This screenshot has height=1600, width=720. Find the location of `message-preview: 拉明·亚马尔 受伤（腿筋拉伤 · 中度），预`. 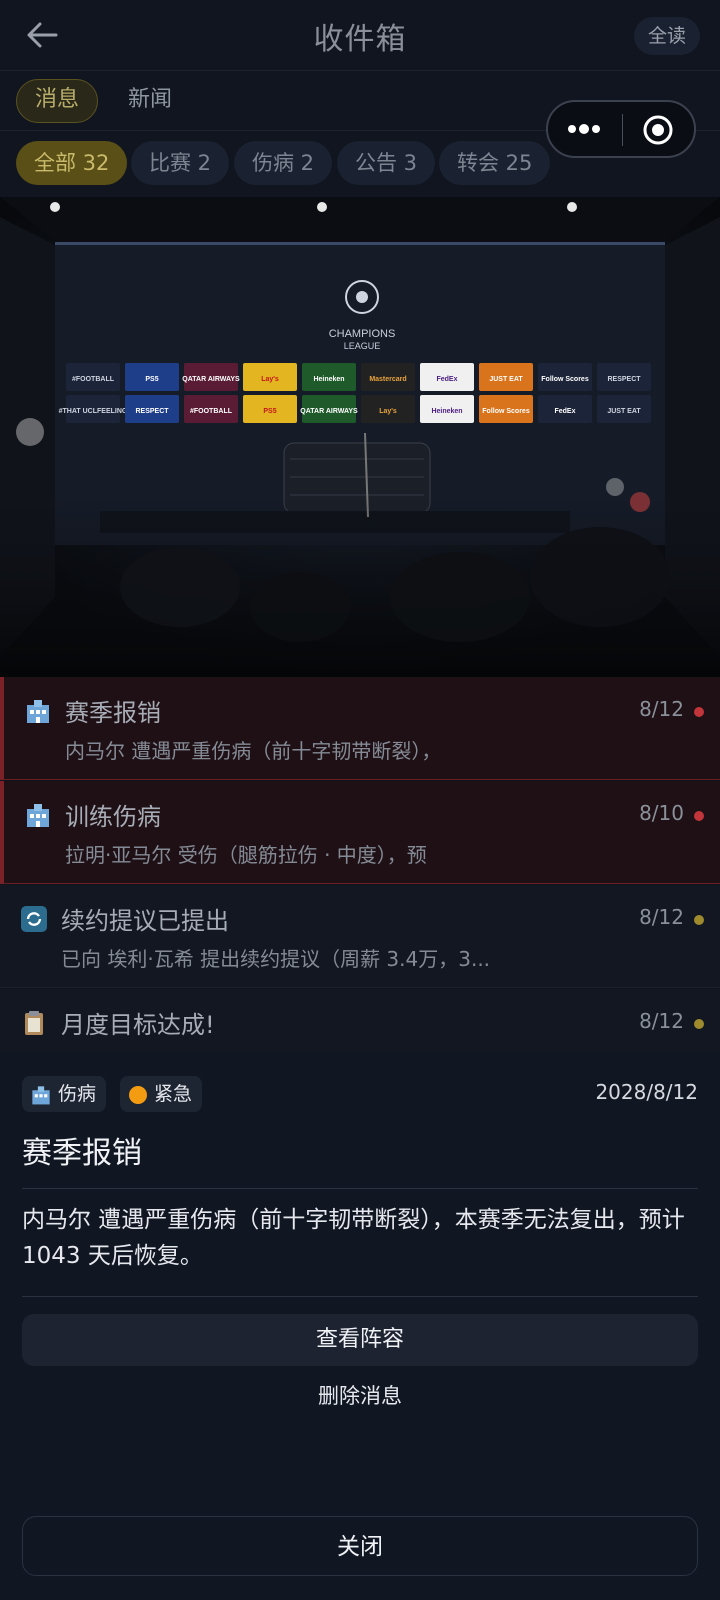

message-preview: 拉明·亚马尔 受伤（腿筋拉伤 · 中度），预 is located at coordinates (246, 855).